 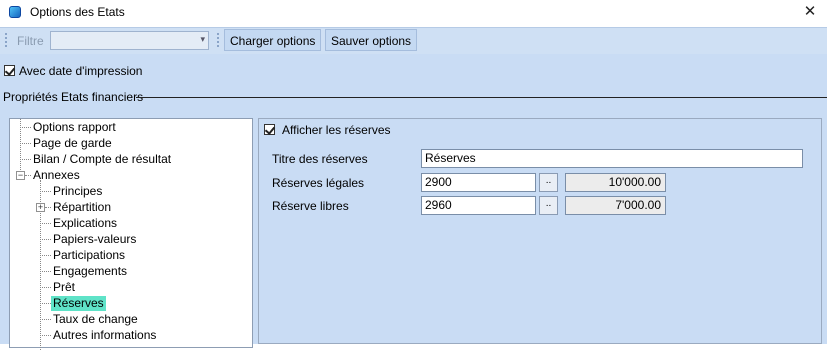 I want to click on legal-reserves-browse-button: .., so click(x=548, y=182).